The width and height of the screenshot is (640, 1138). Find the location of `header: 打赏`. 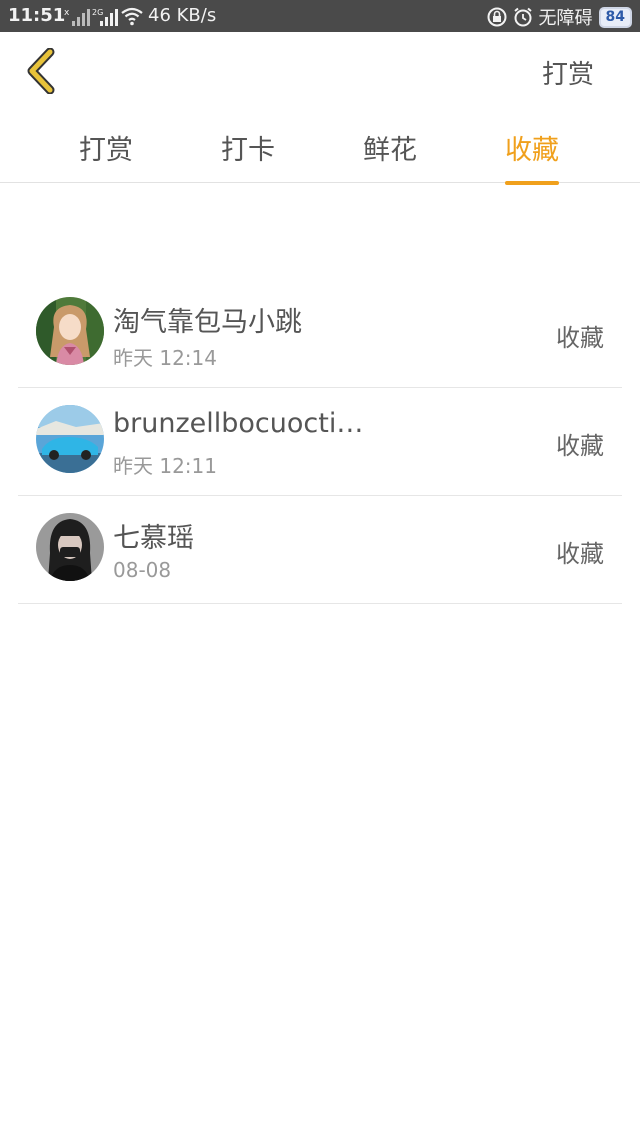

header: 打赏 is located at coordinates (320, 70).